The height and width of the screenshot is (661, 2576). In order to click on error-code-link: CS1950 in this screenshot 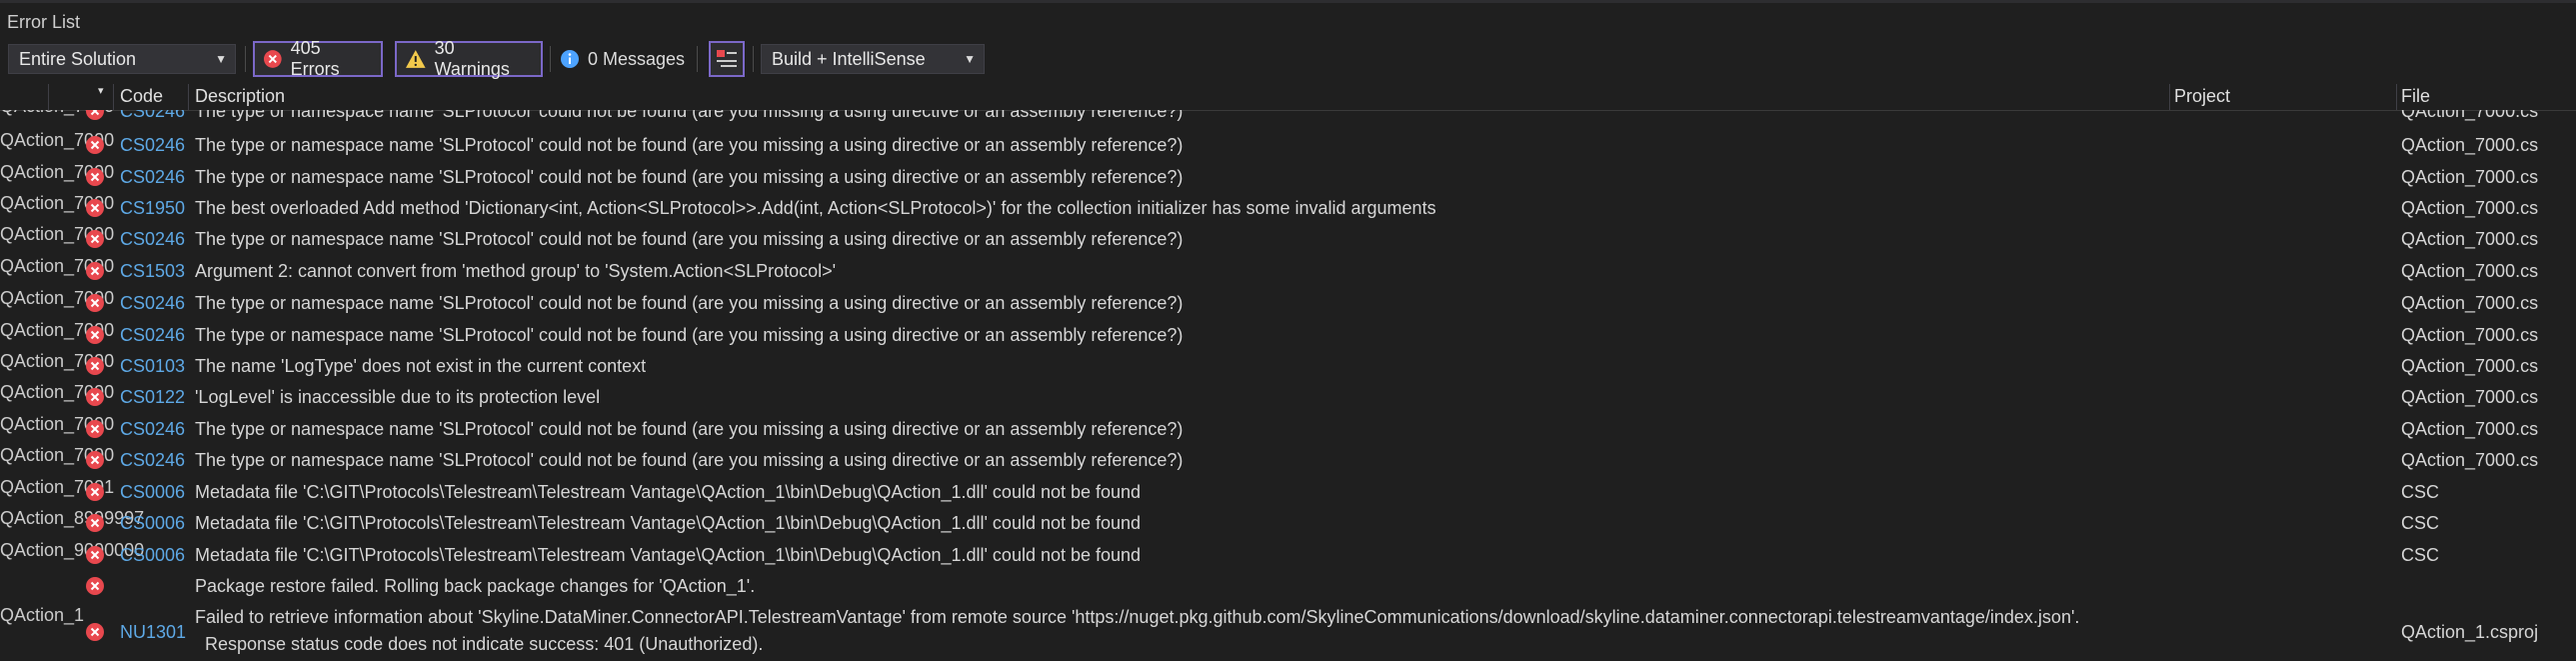, I will do `click(152, 208)`.